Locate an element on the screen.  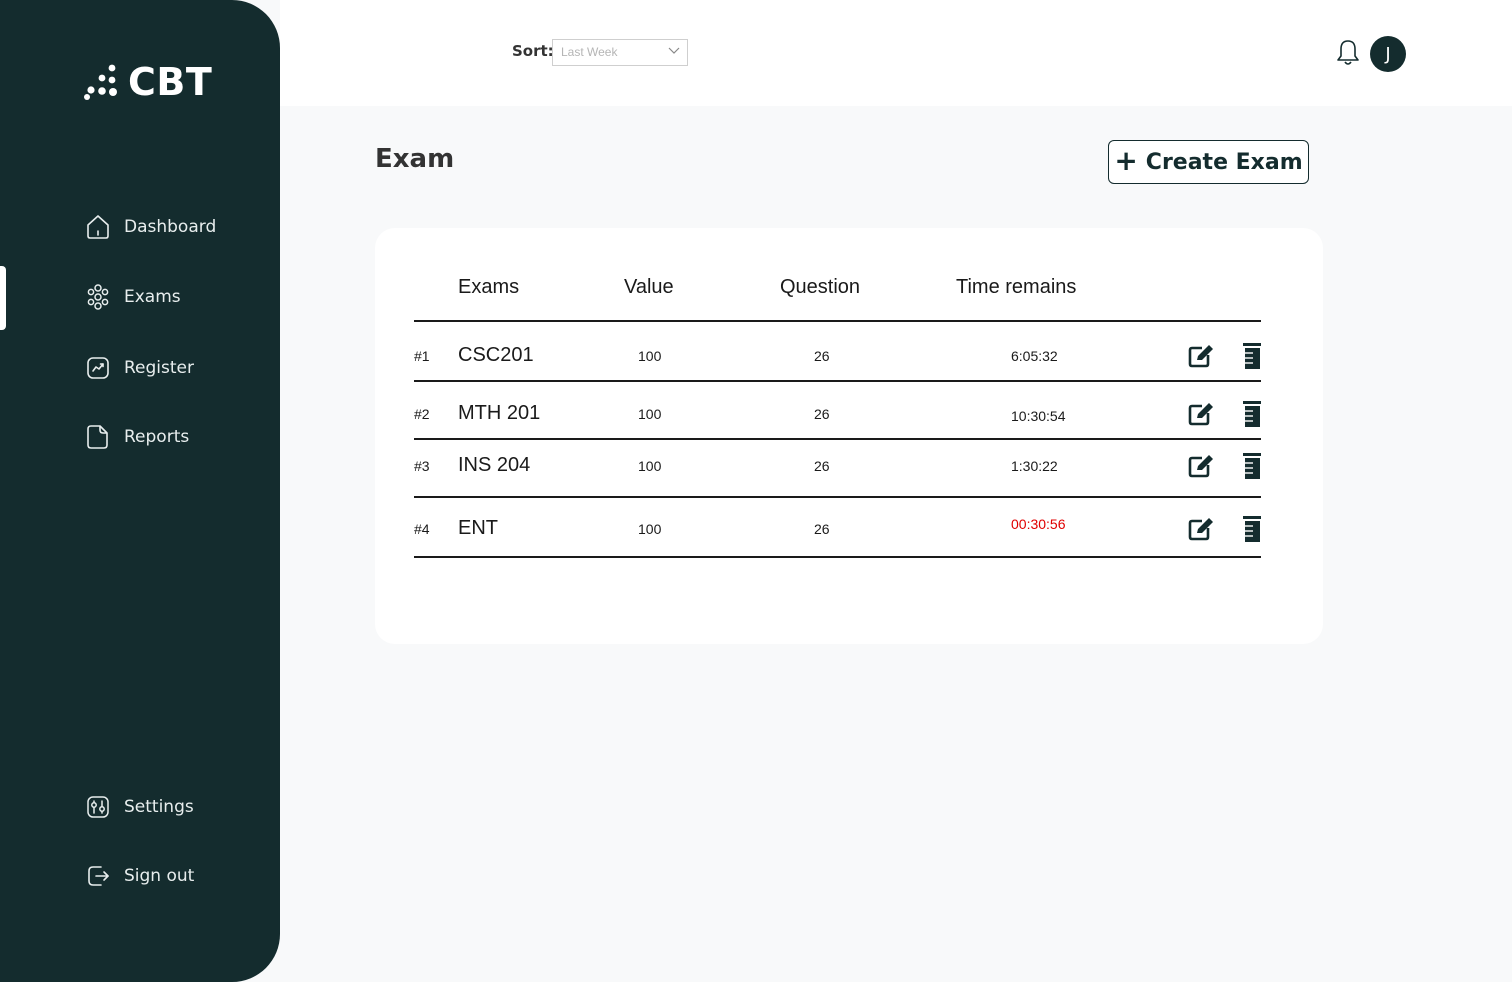
active-nav-indicator is located at coordinates (3, 298).